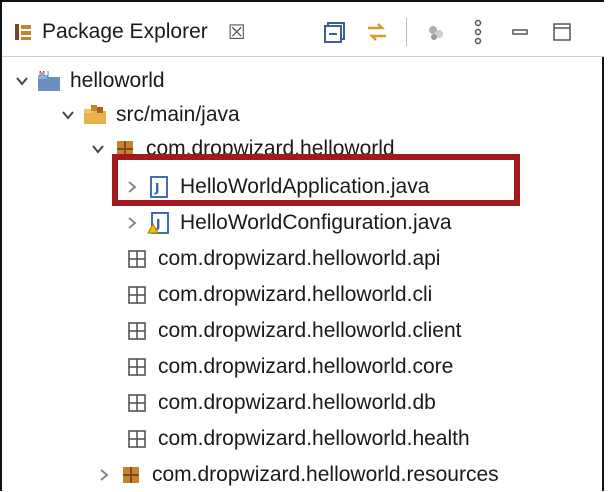 The height and width of the screenshot is (492, 608). Describe the element at coordinates (406, 32) in the screenshot. I see `toolbar-separator` at that location.